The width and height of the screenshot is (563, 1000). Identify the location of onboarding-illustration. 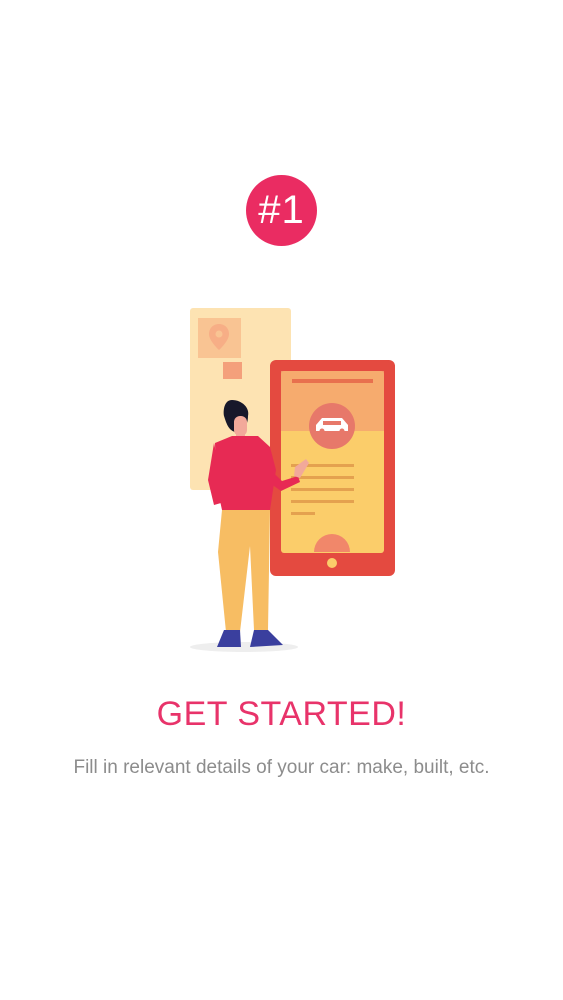
(292, 480).